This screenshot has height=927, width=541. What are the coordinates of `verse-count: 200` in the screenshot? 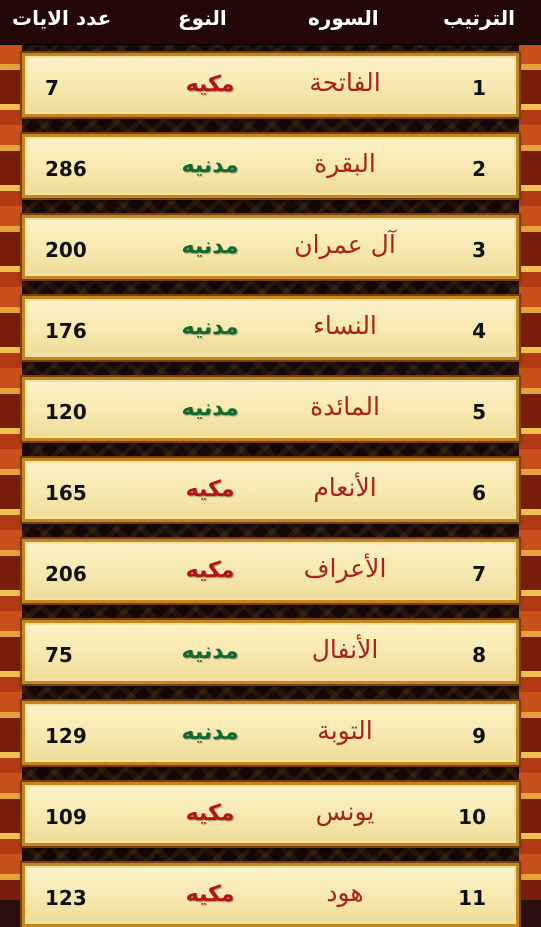 It's located at (66, 250).